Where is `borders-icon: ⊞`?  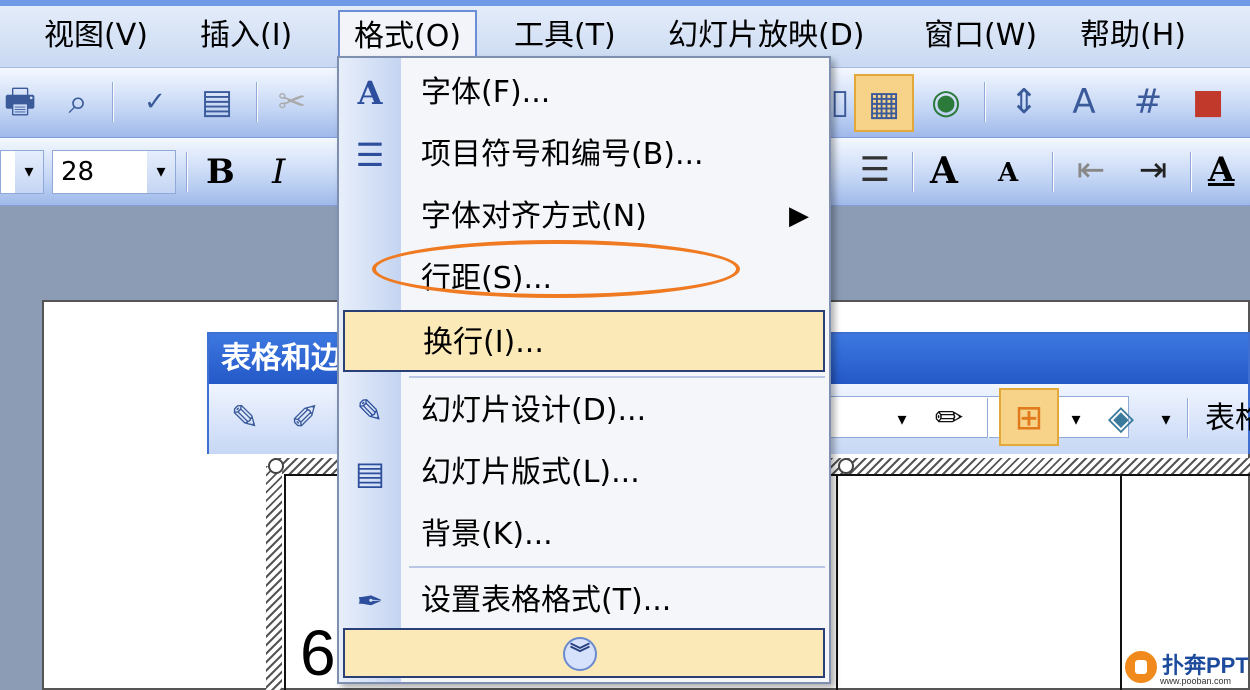 borders-icon: ⊞ is located at coordinates (1029, 418).